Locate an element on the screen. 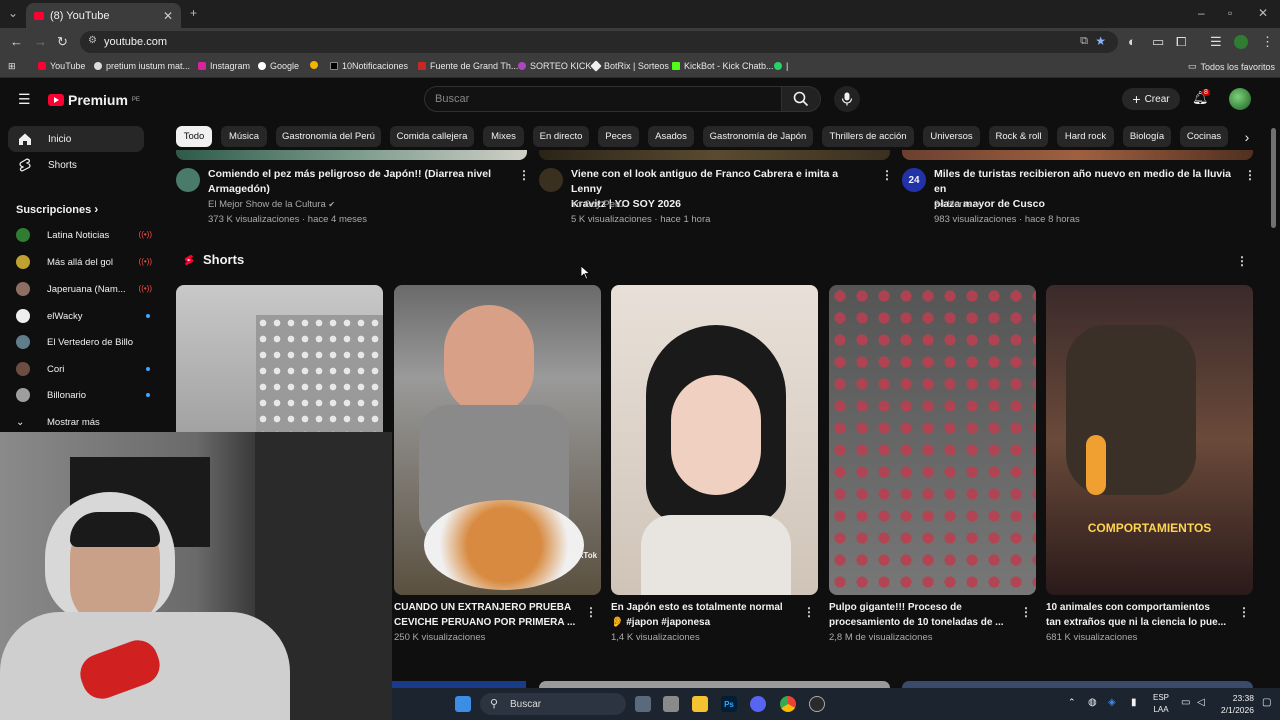  apps-grid-icon: ⊞ is located at coordinates (12, 66).